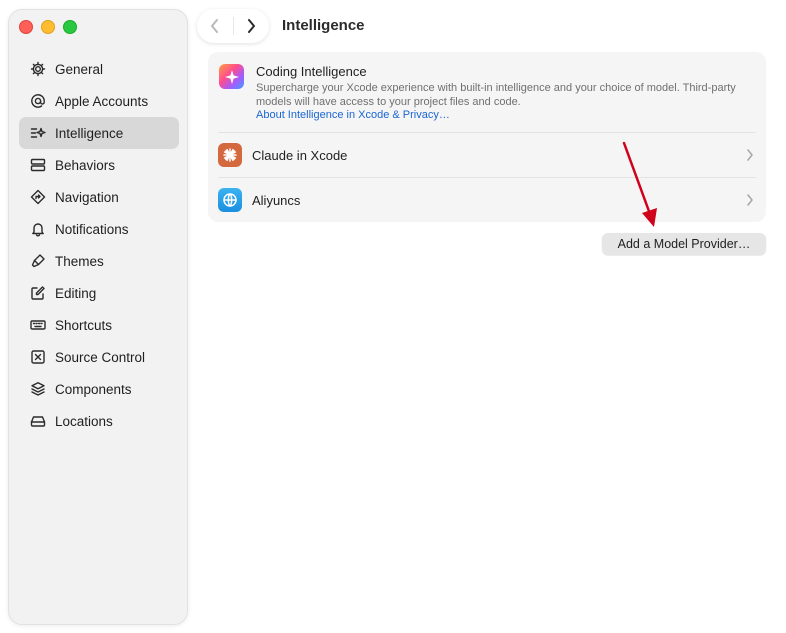 This screenshot has width=786, height=633. I want to click on claude-icon, so click(230, 155).